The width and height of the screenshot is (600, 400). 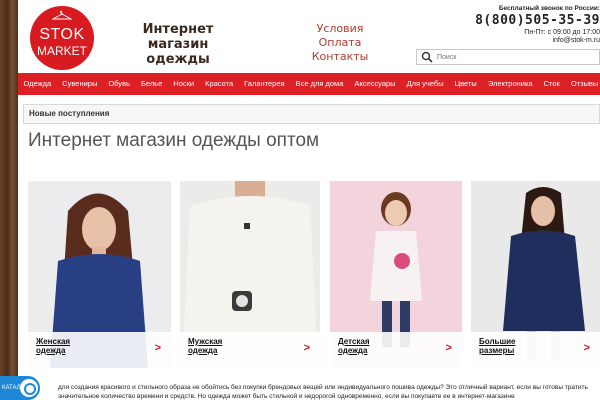 I want to click on category-card-plus-size: Большие размеры >, so click(x=535, y=274).